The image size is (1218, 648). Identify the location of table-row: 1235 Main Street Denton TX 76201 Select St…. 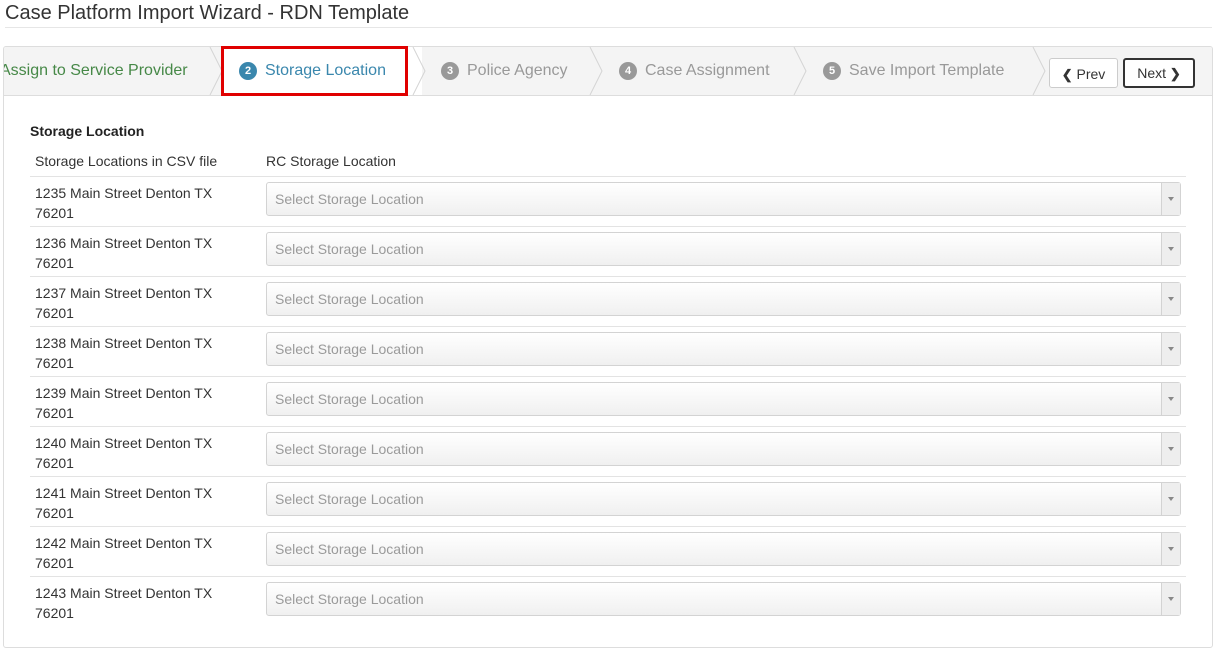
(608, 201).